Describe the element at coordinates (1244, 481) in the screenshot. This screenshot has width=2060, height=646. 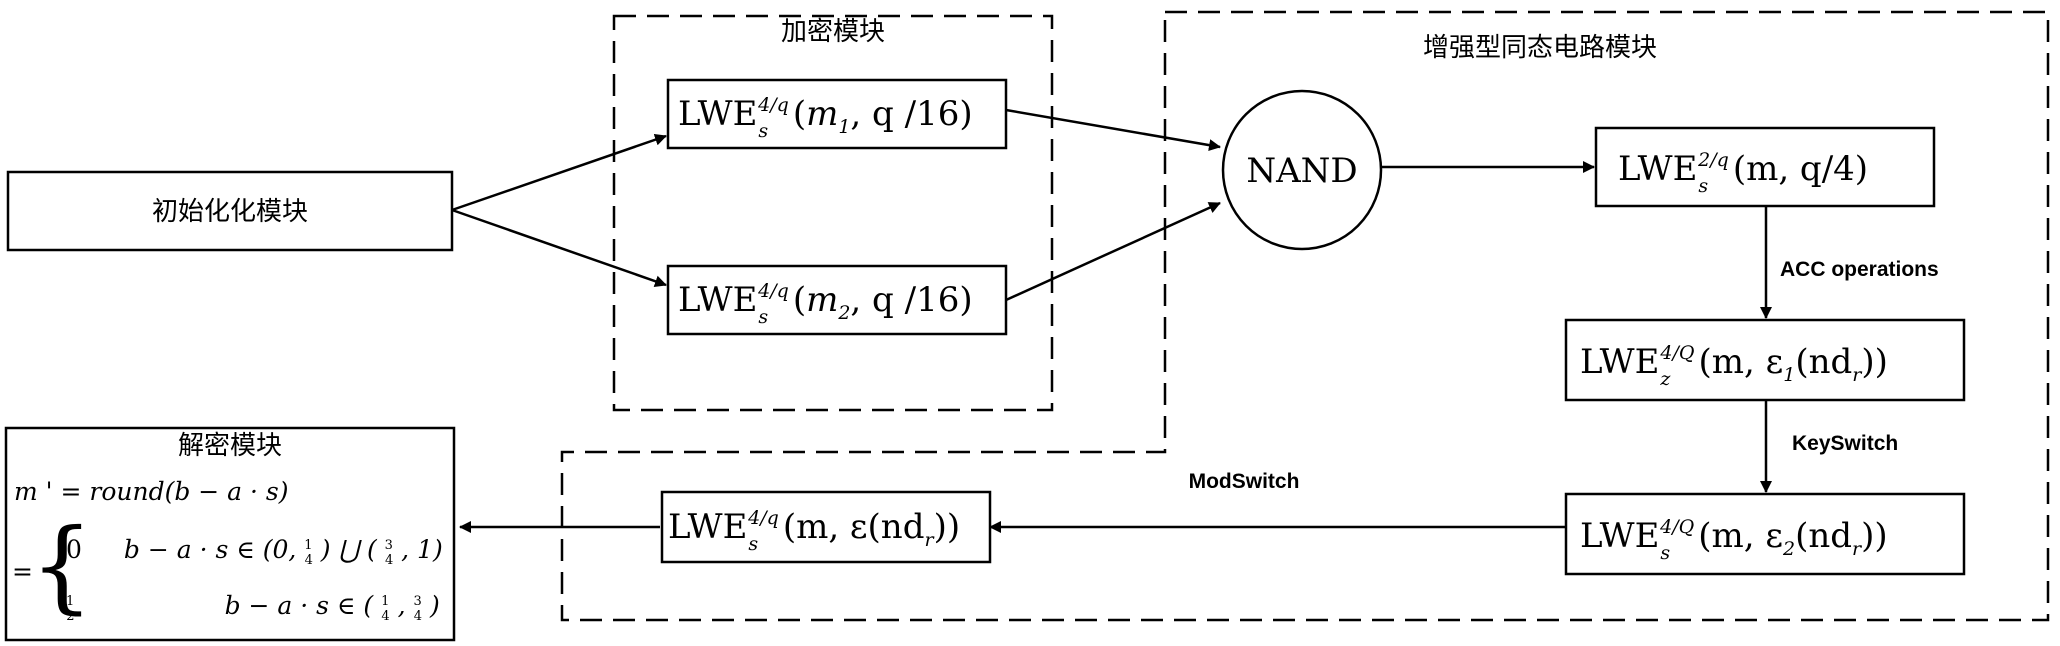
I see `modswitch-label: ModSwitch` at that location.